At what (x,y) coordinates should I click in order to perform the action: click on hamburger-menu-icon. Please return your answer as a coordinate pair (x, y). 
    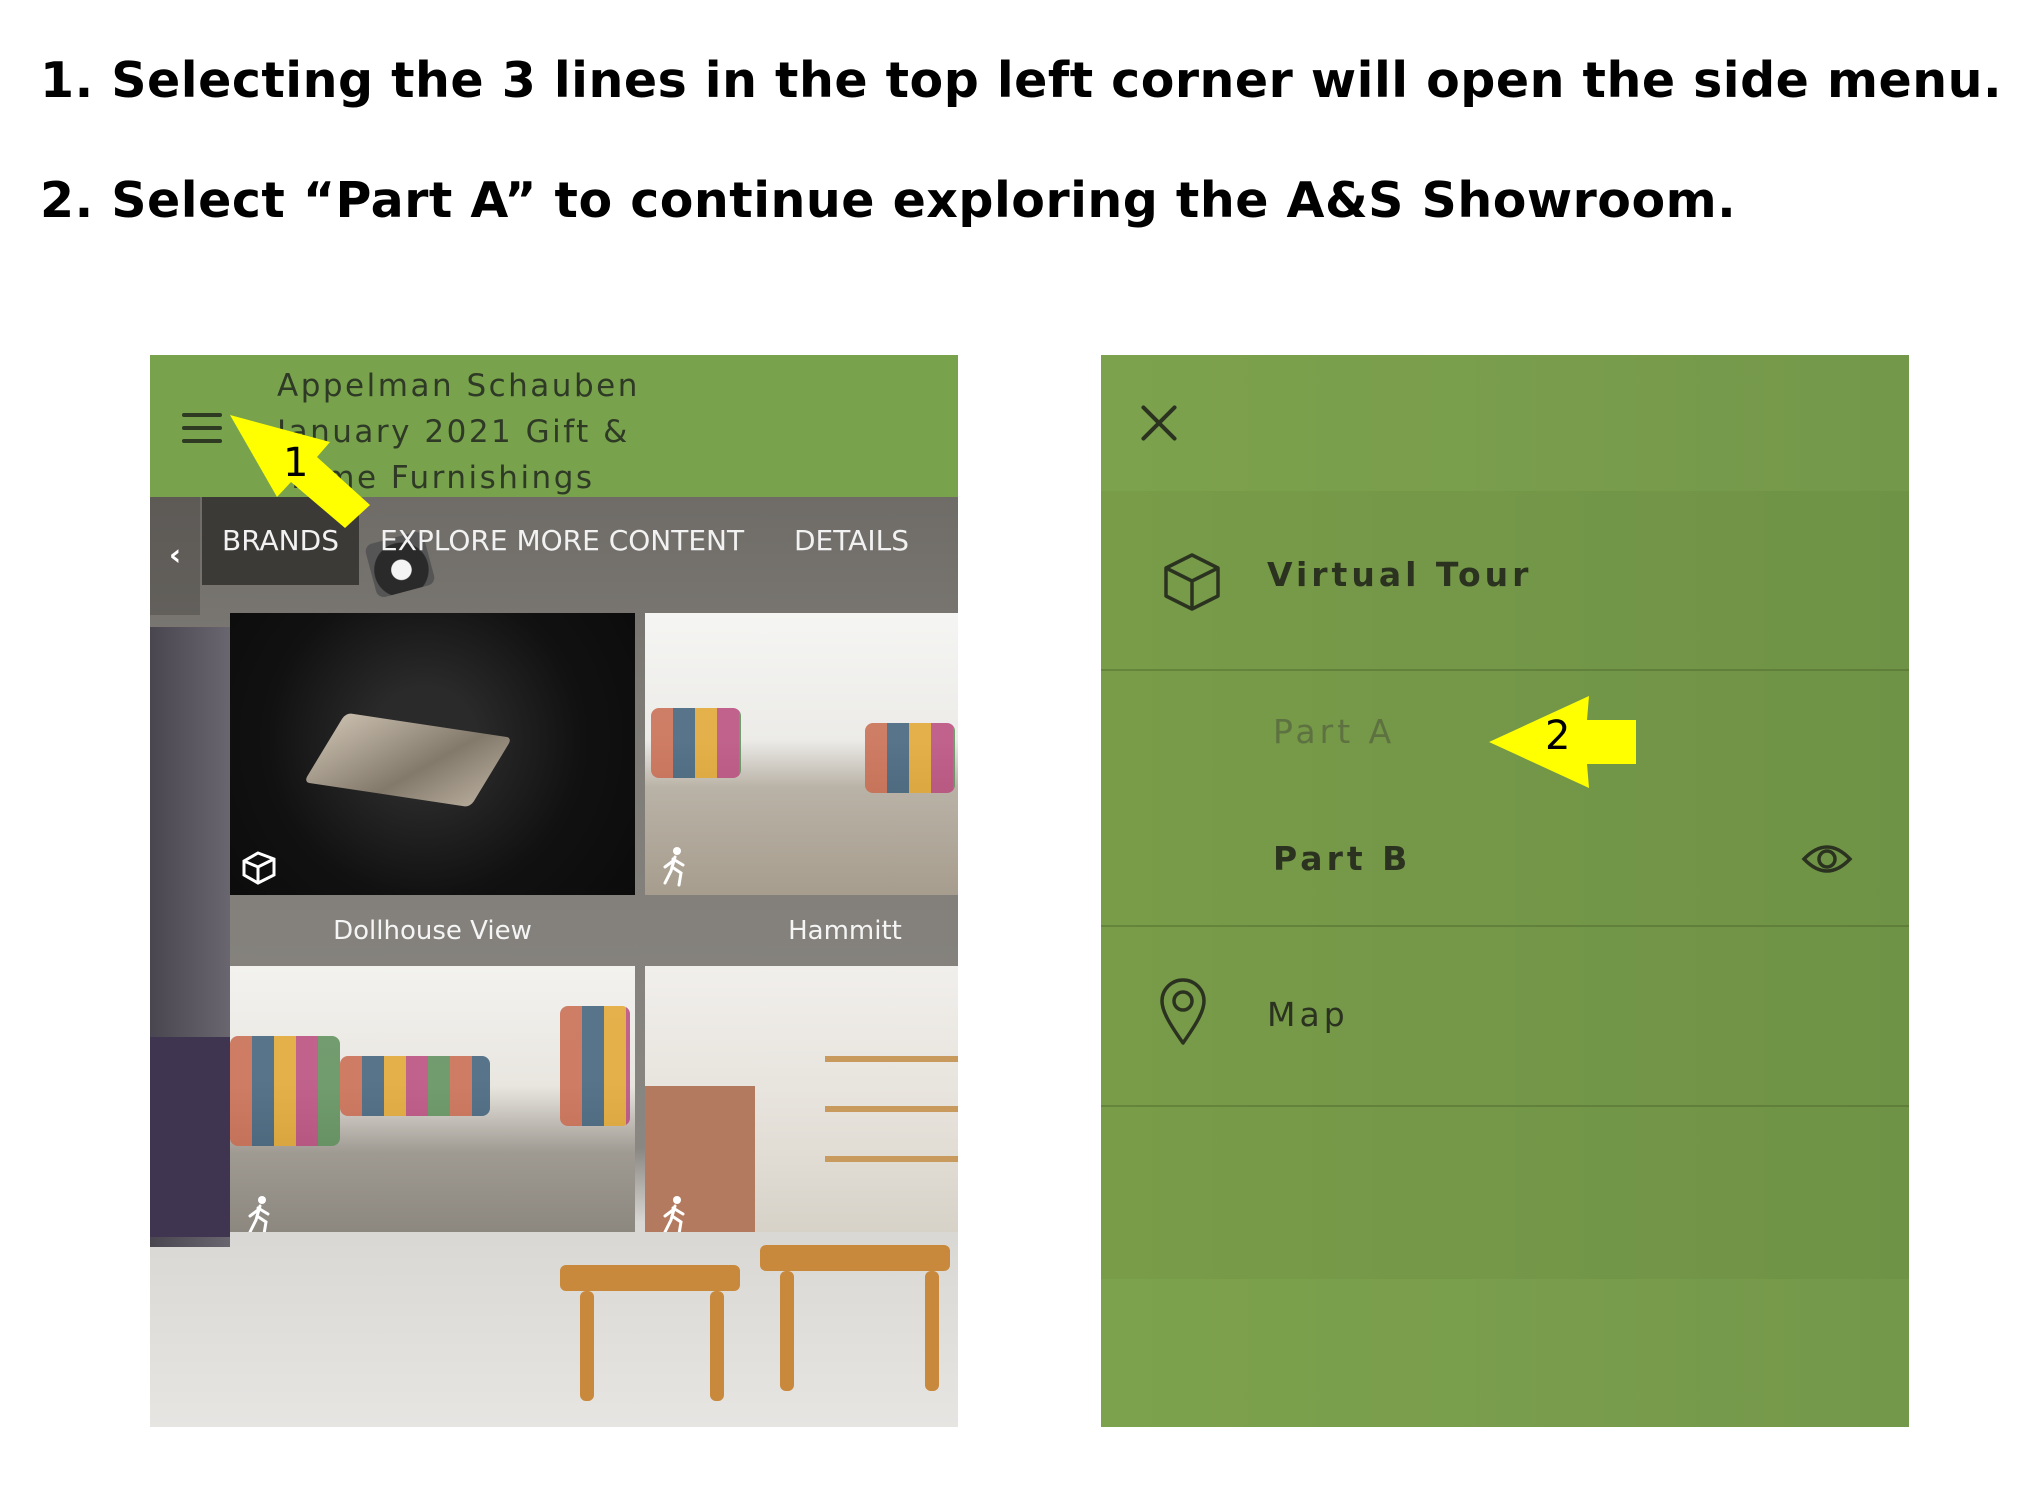
    Looking at the image, I should click on (202, 429).